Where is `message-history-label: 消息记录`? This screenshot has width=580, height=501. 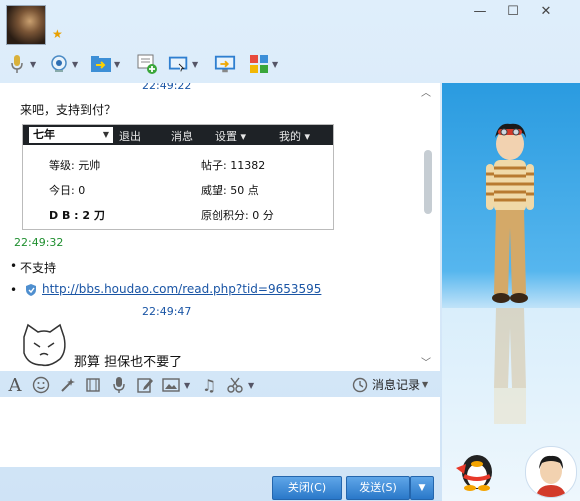
message-history-label: 消息记录 is located at coordinates (396, 385).